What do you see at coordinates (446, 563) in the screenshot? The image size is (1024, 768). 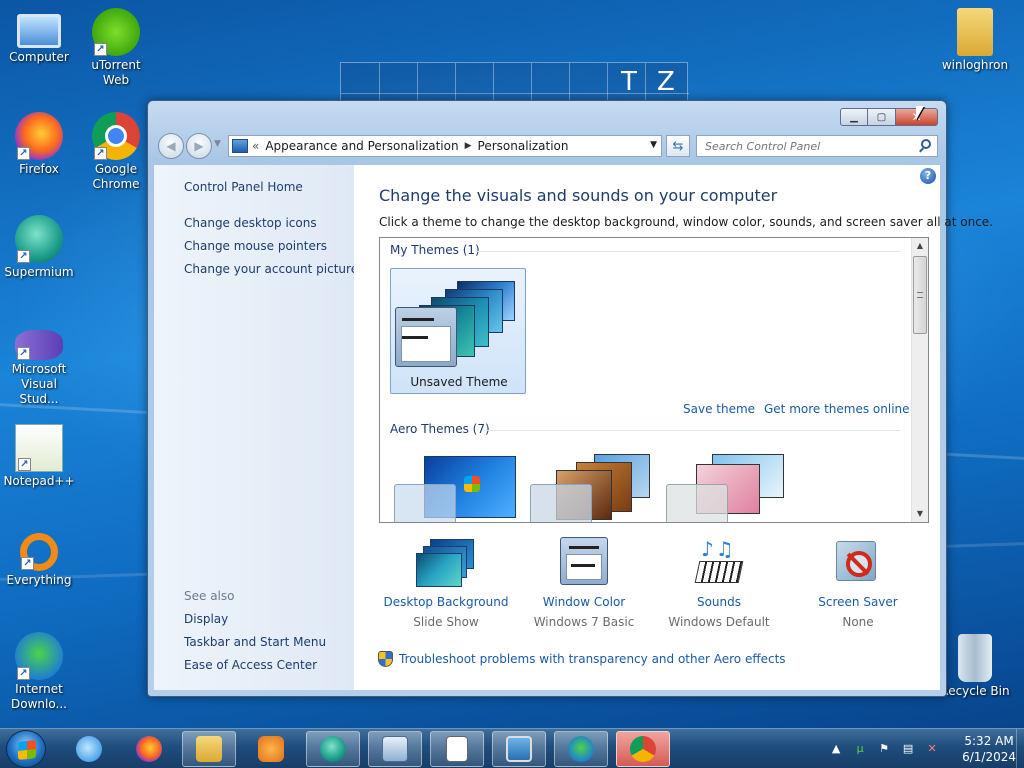 I see `desktop-background-icon` at bounding box center [446, 563].